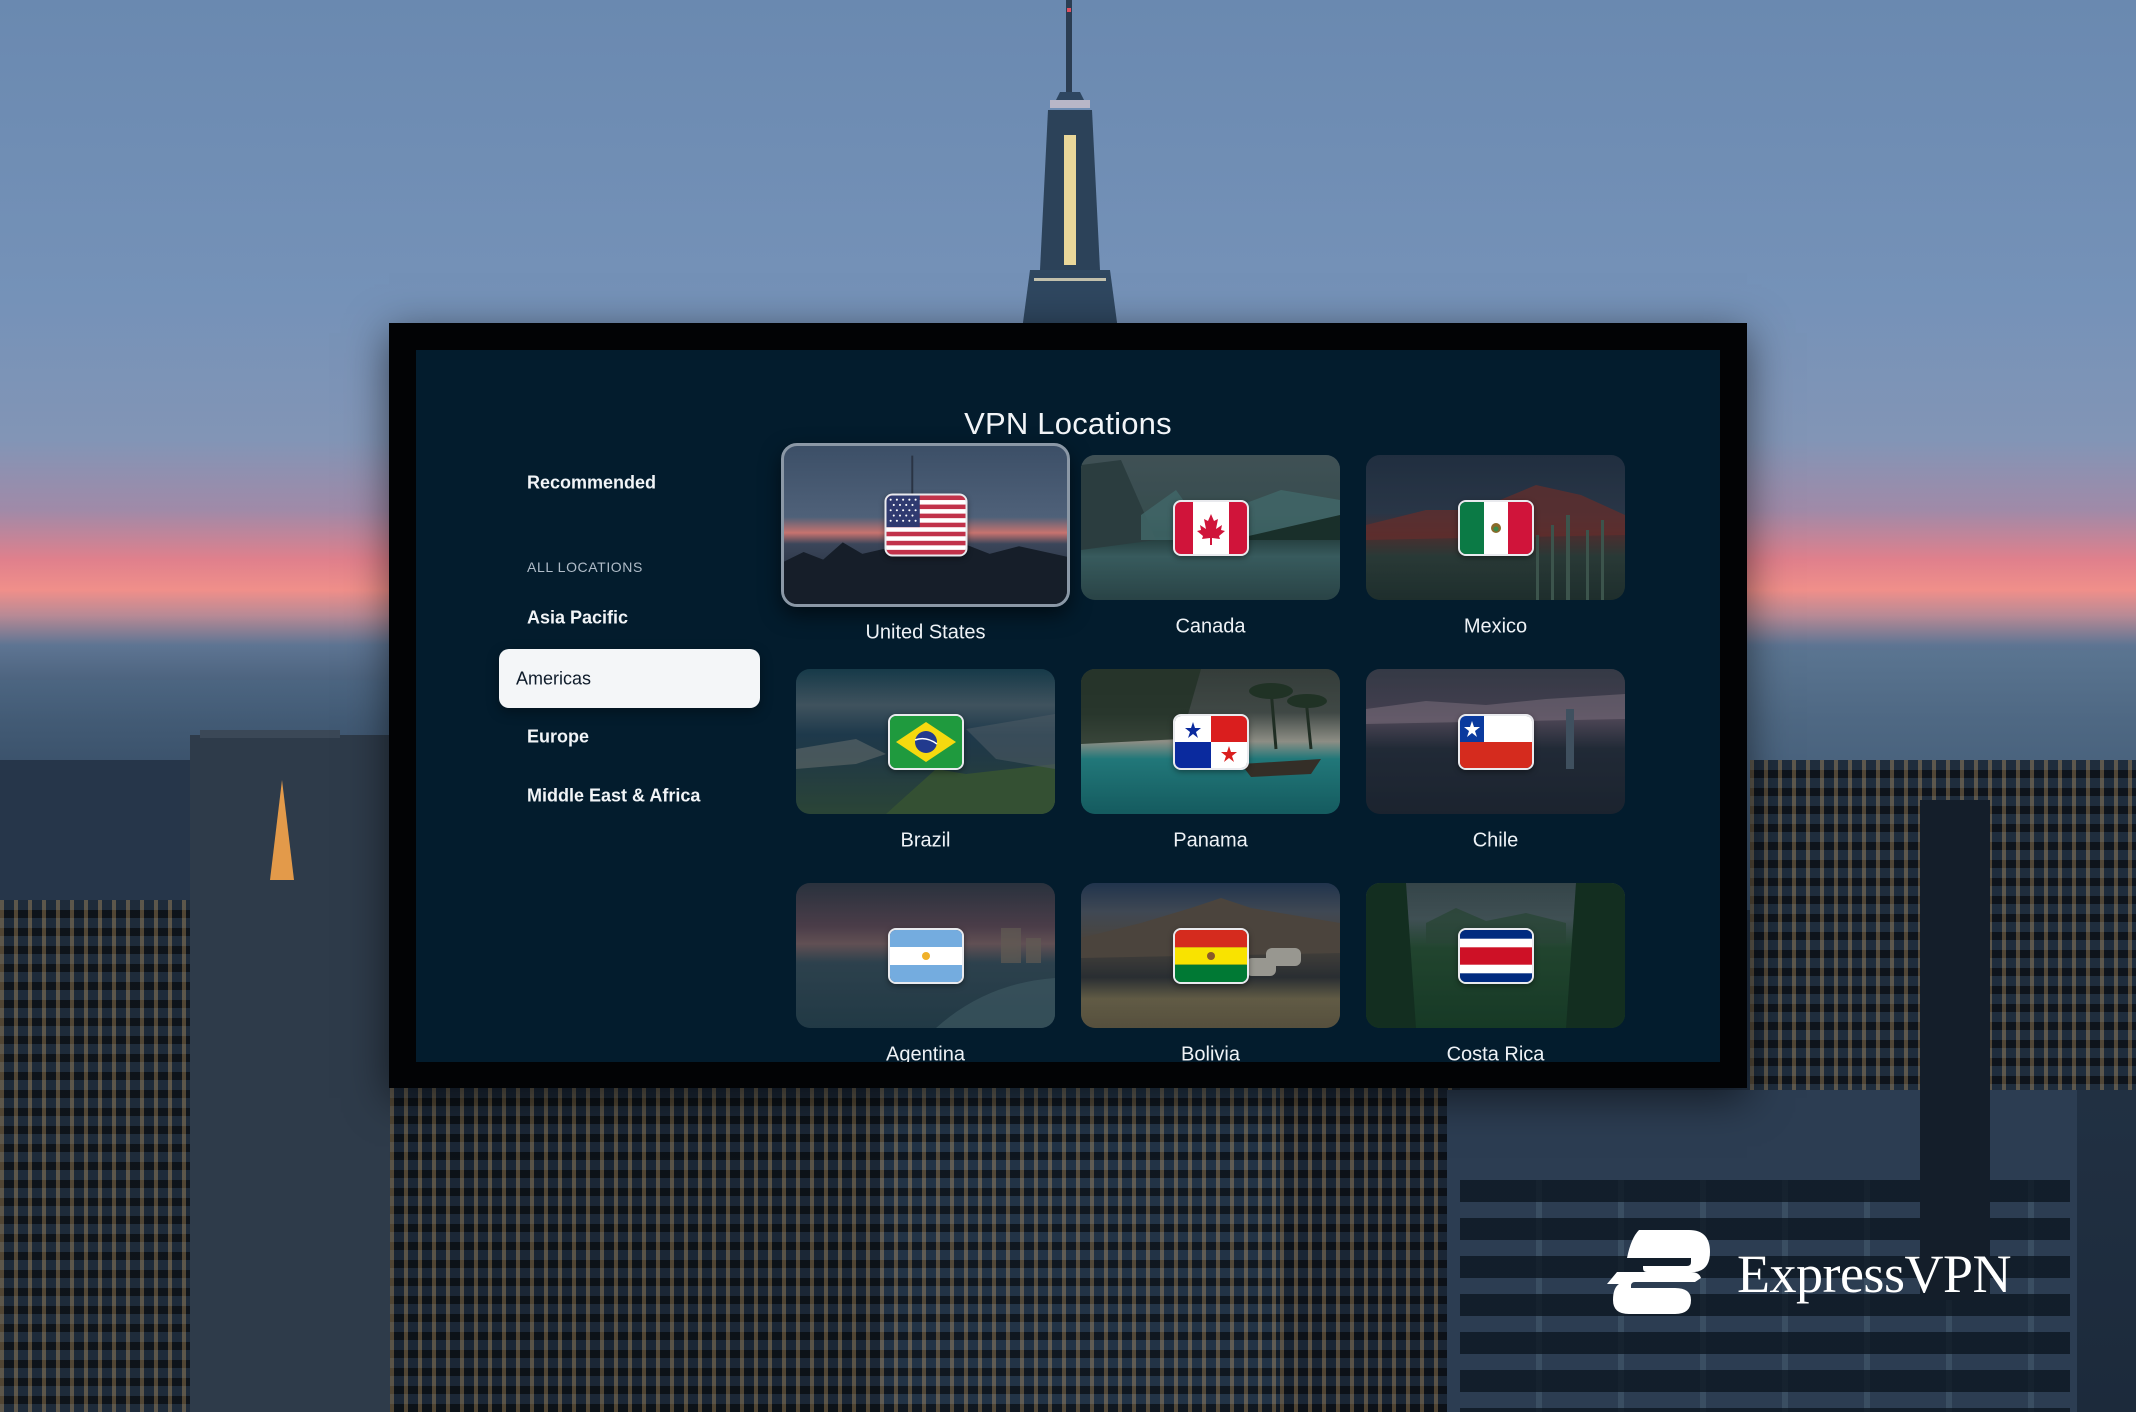 The height and width of the screenshot is (1412, 2136). I want to click on location-card-brazil, so click(925, 741).